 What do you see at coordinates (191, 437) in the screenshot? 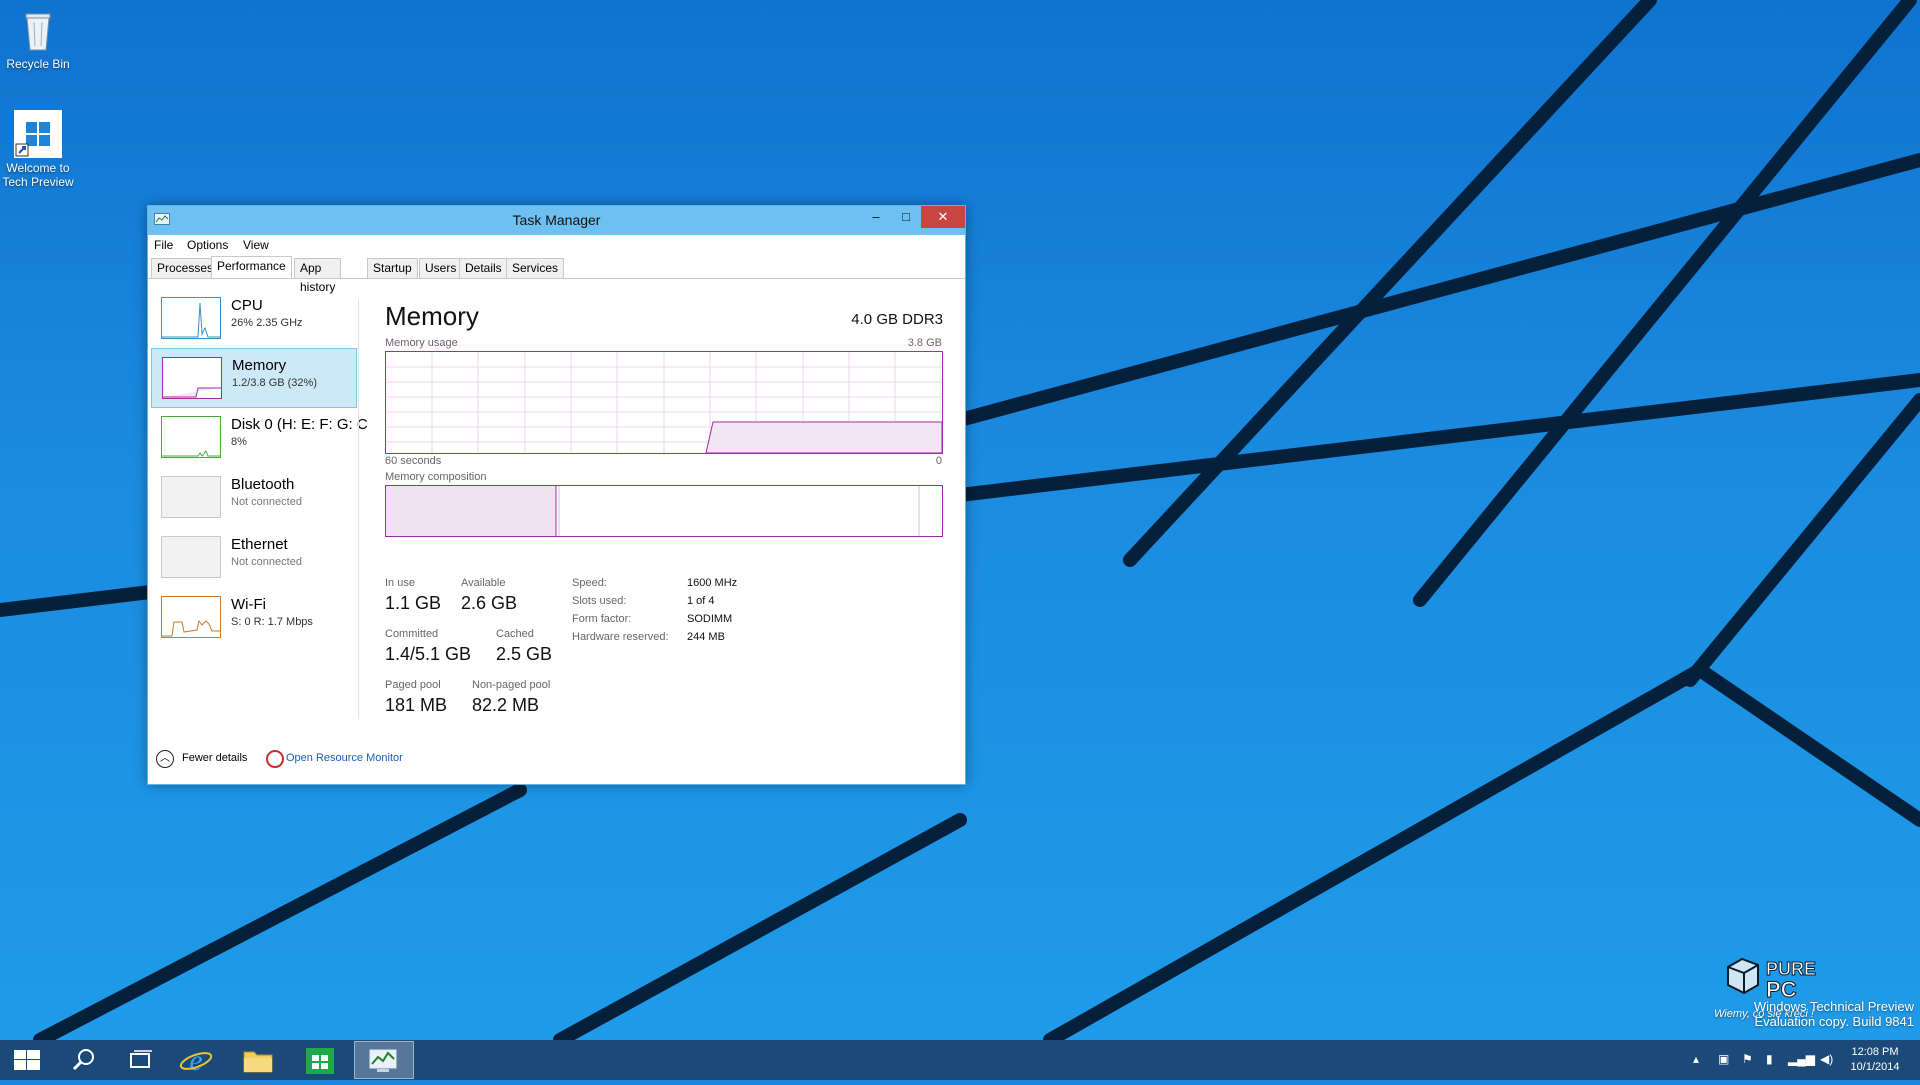
I see `disk-graph-icon` at bounding box center [191, 437].